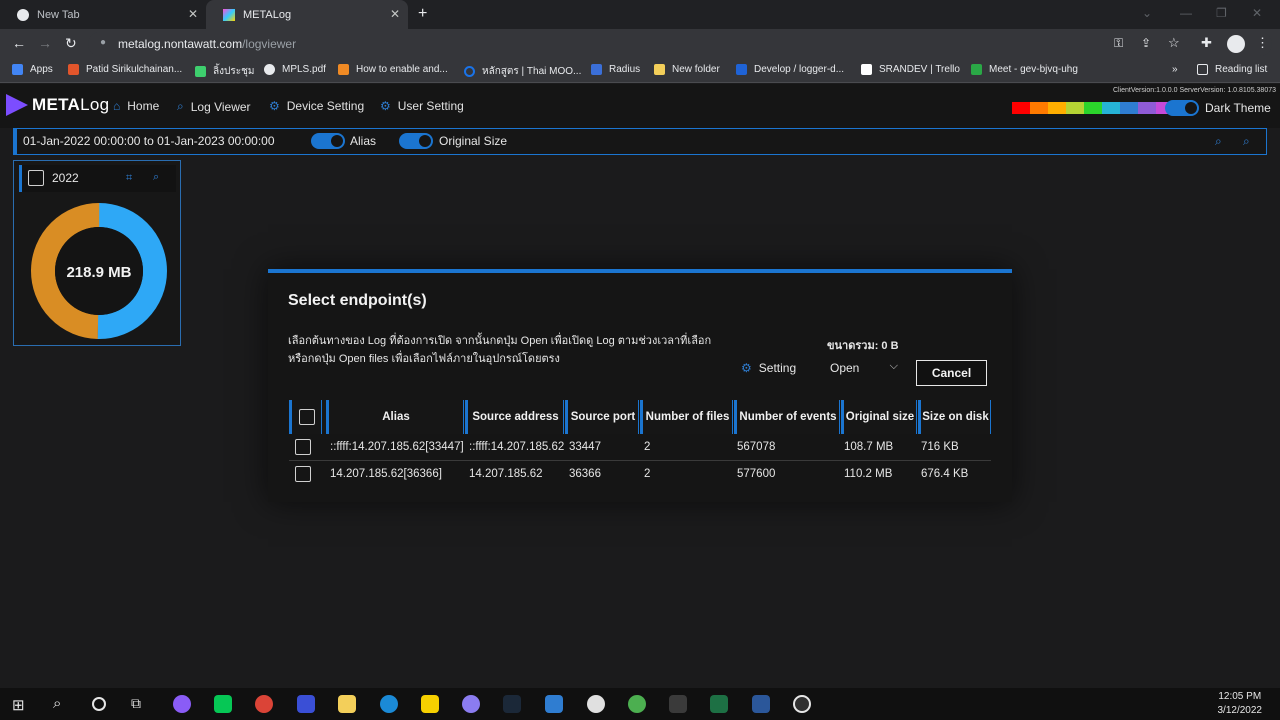 This screenshot has height=720, width=1280. I want to click on original-size-toggle, so click(416, 141).